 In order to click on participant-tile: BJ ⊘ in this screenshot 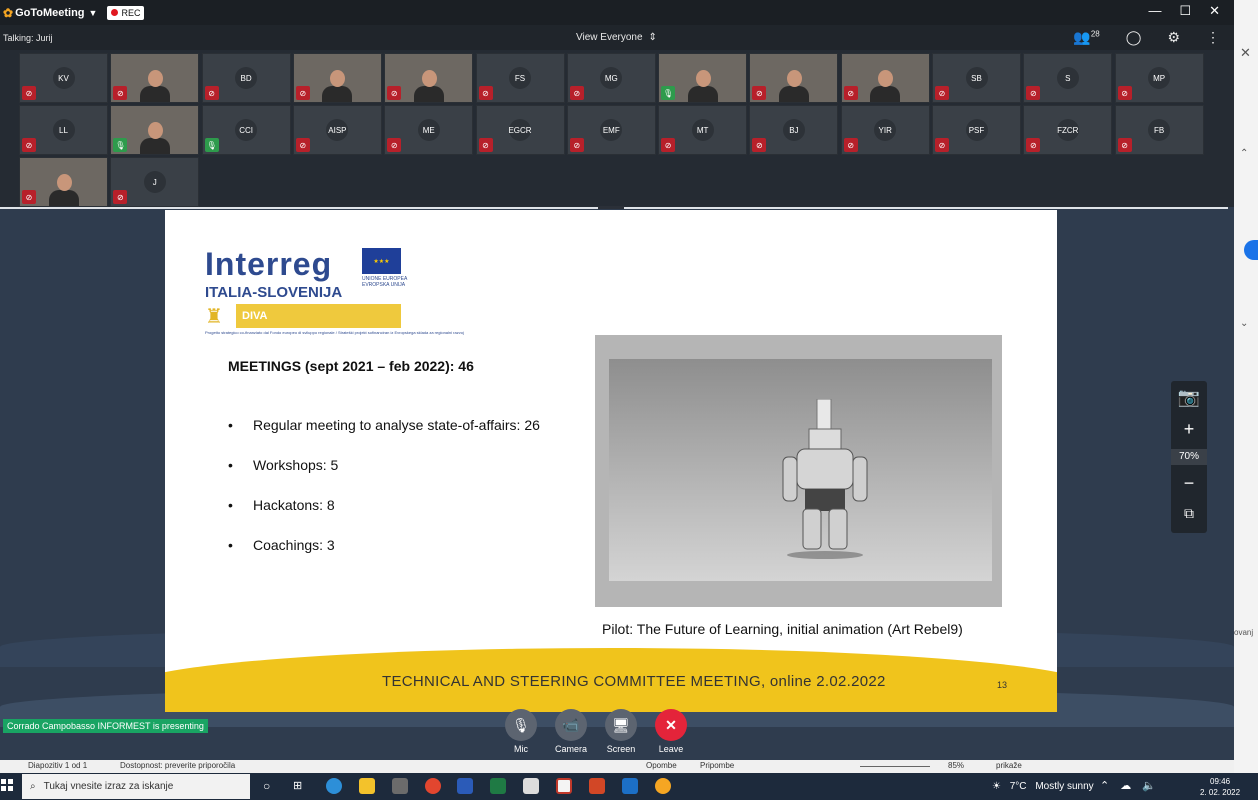, I will do `click(794, 130)`.